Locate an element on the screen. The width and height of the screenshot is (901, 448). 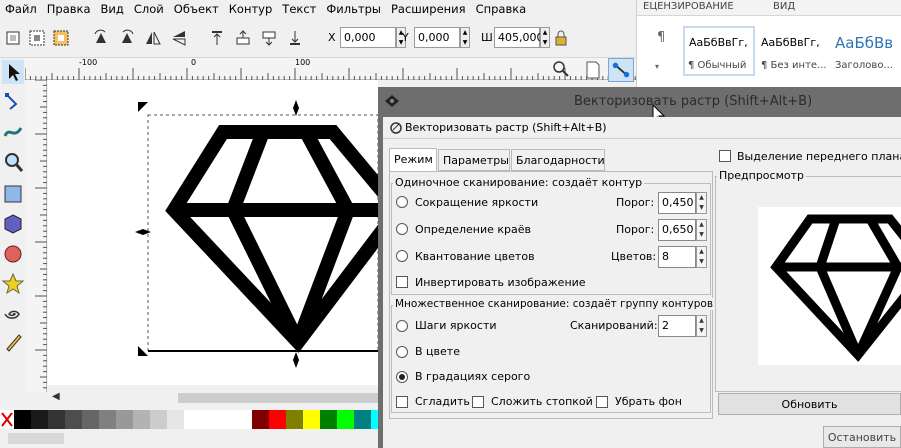
in-color-label: В цвете is located at coordinates (437, 351).